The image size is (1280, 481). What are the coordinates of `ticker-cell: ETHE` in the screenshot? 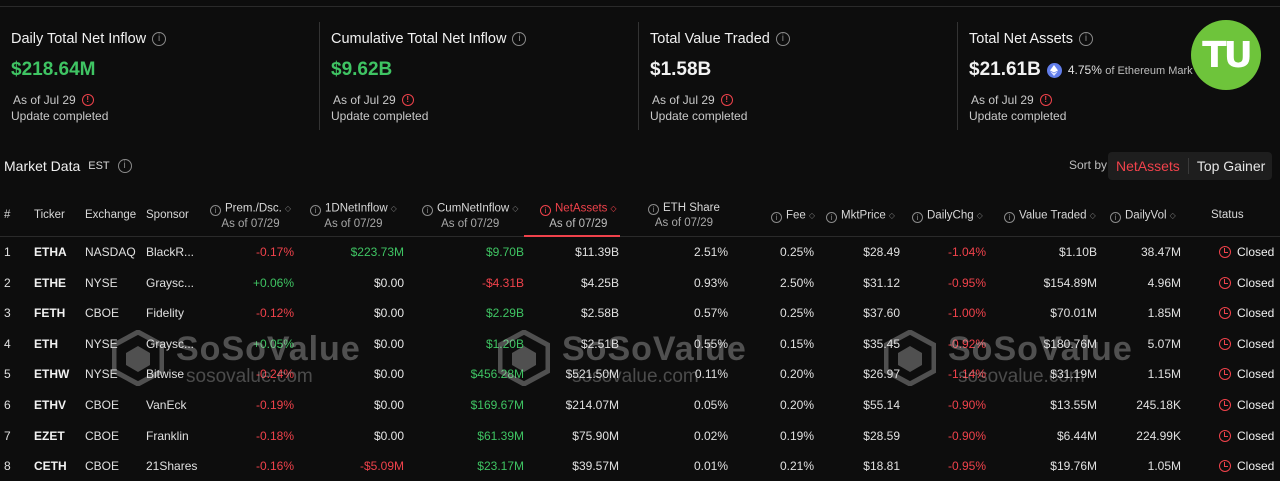 It's located at (50, 283).